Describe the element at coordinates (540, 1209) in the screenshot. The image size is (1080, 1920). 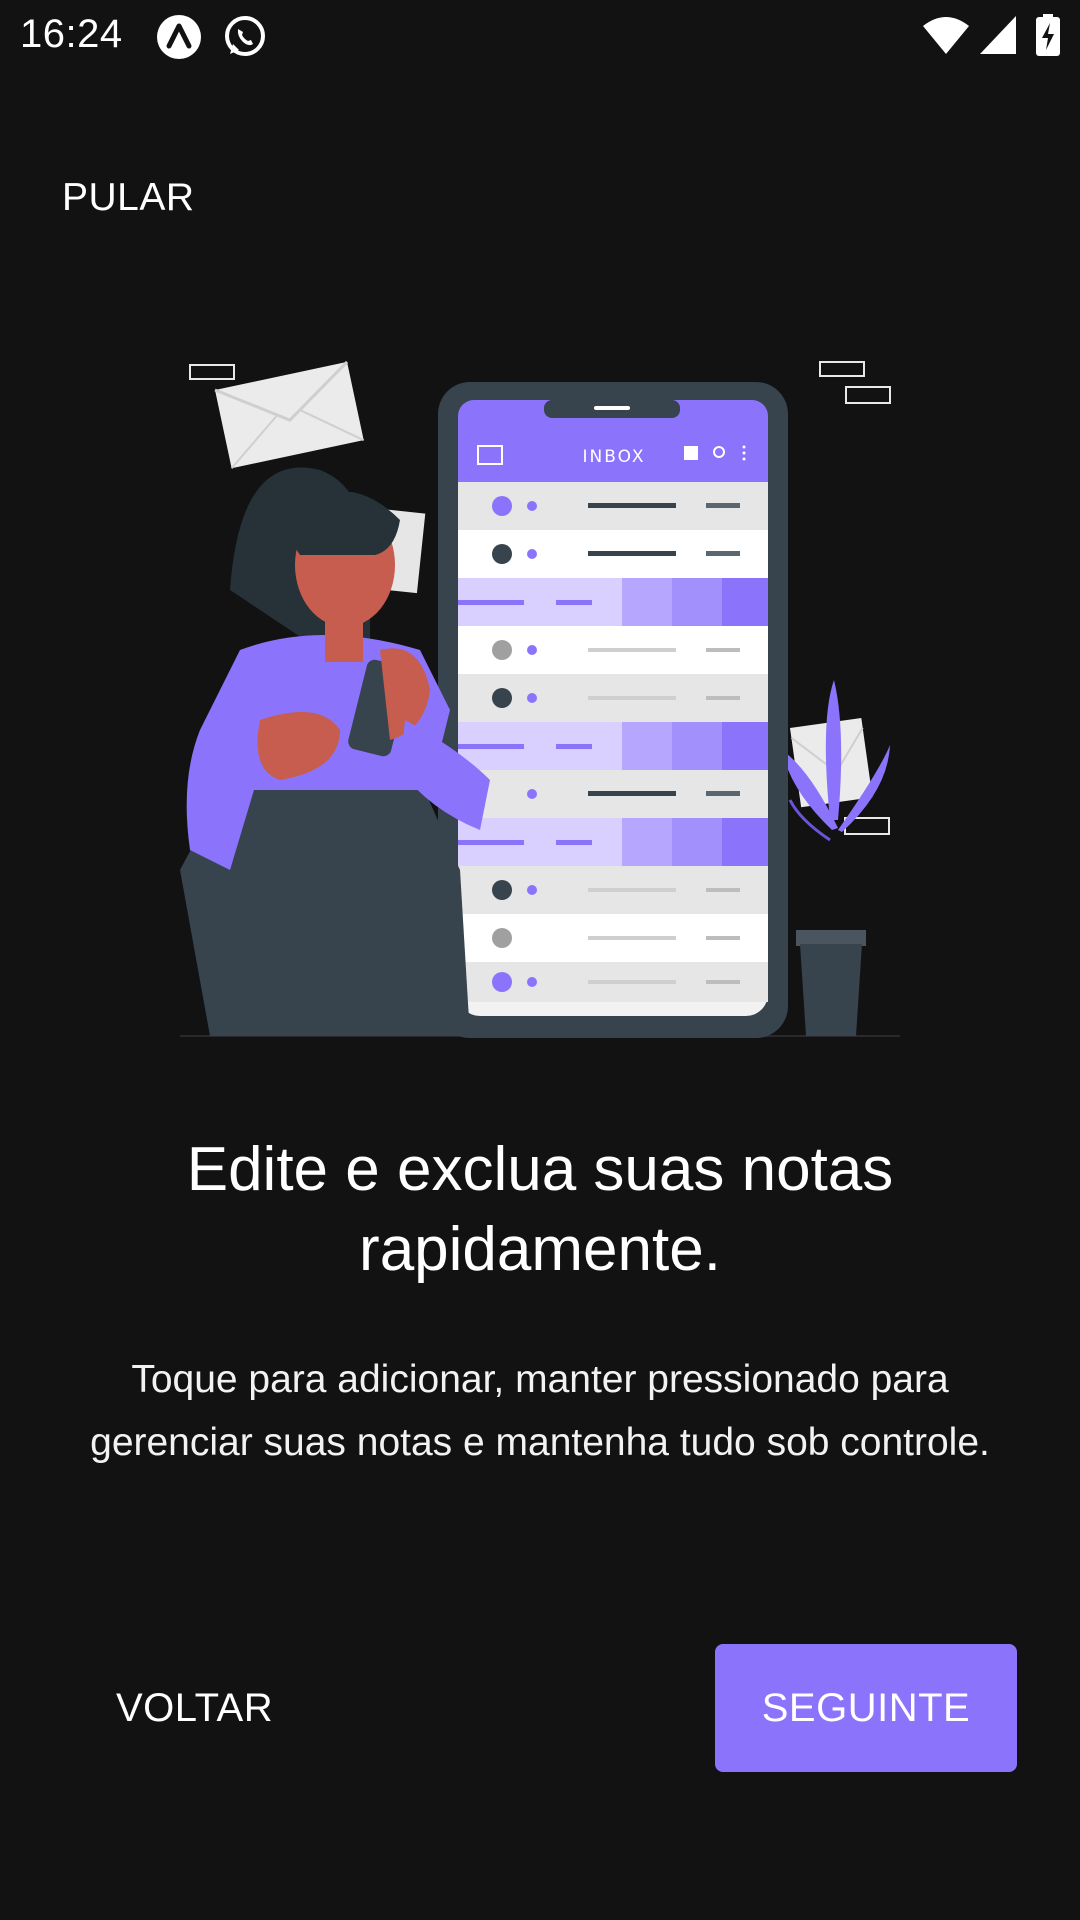
I see `onboarding-headline: Edite e exclua suas notas rapidamente.` at that location.